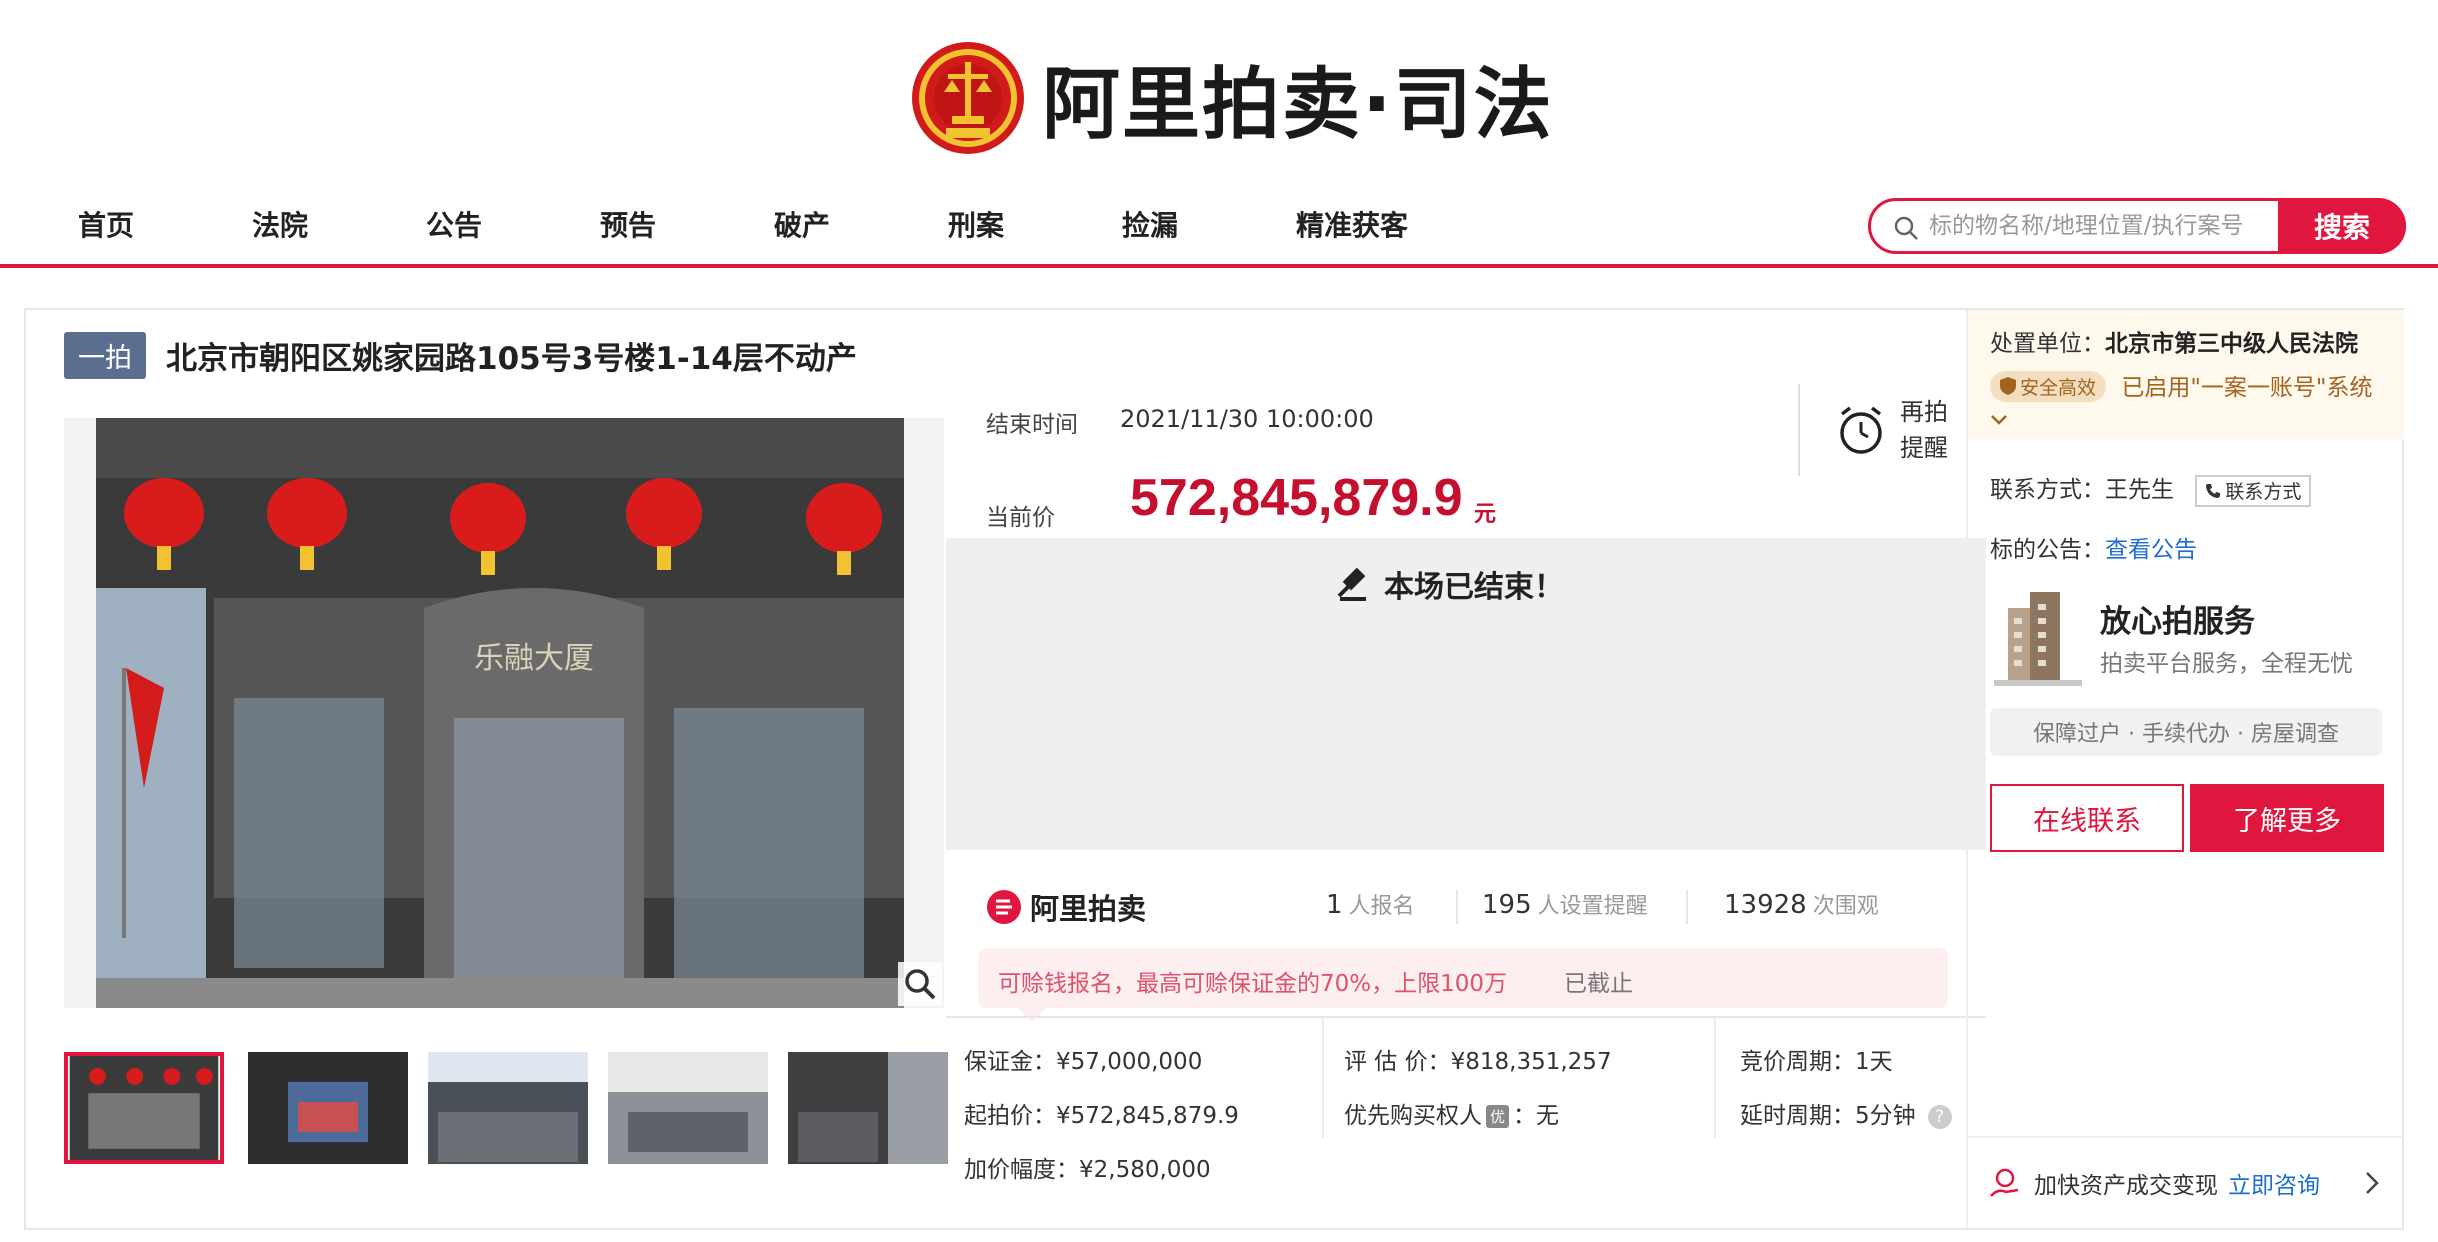  Describe the element at coordinates (1498, 1116) in the screenshot. I see `priority-tag: 优` at that location.